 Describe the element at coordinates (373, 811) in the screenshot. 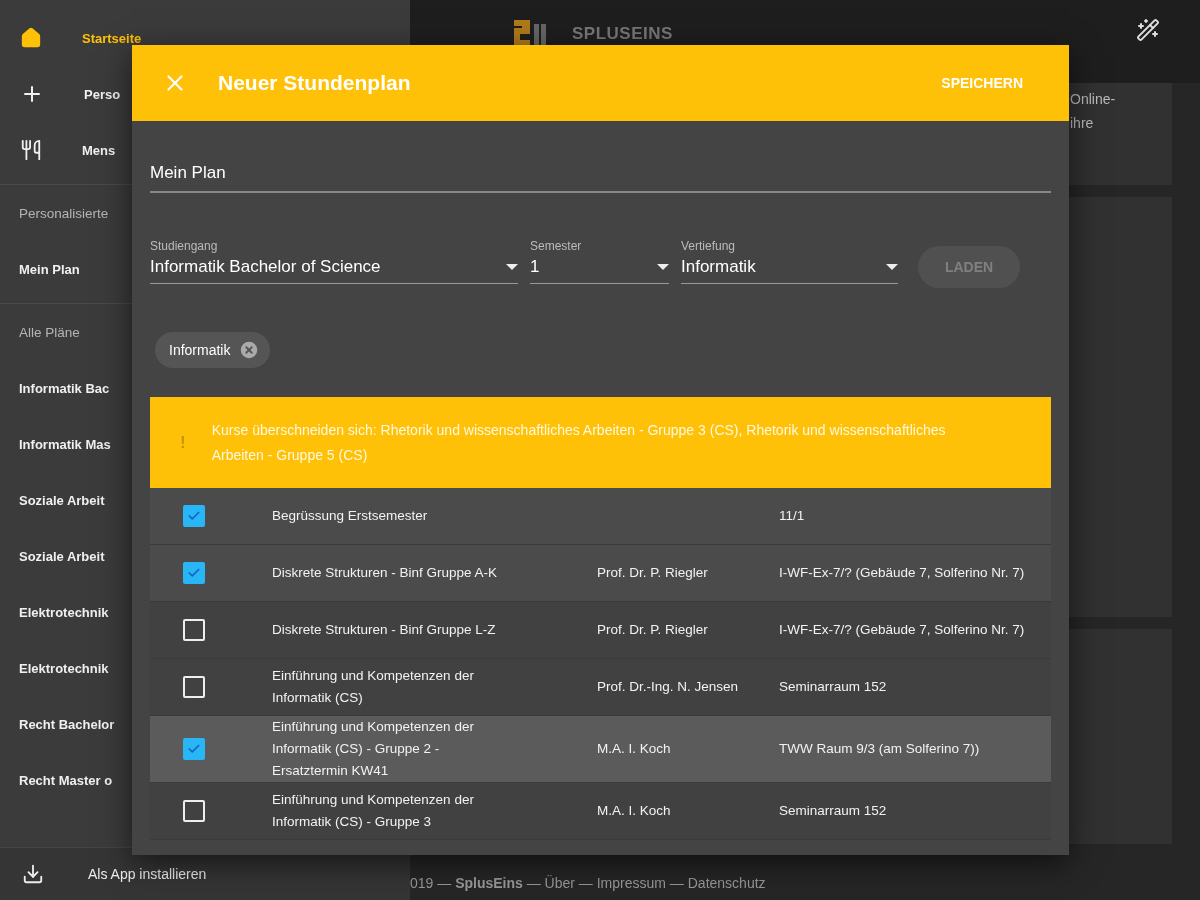

I see `course-title: Einführung und Kompetenzen der Informatik (CS) - Gruppe 3` at that location.